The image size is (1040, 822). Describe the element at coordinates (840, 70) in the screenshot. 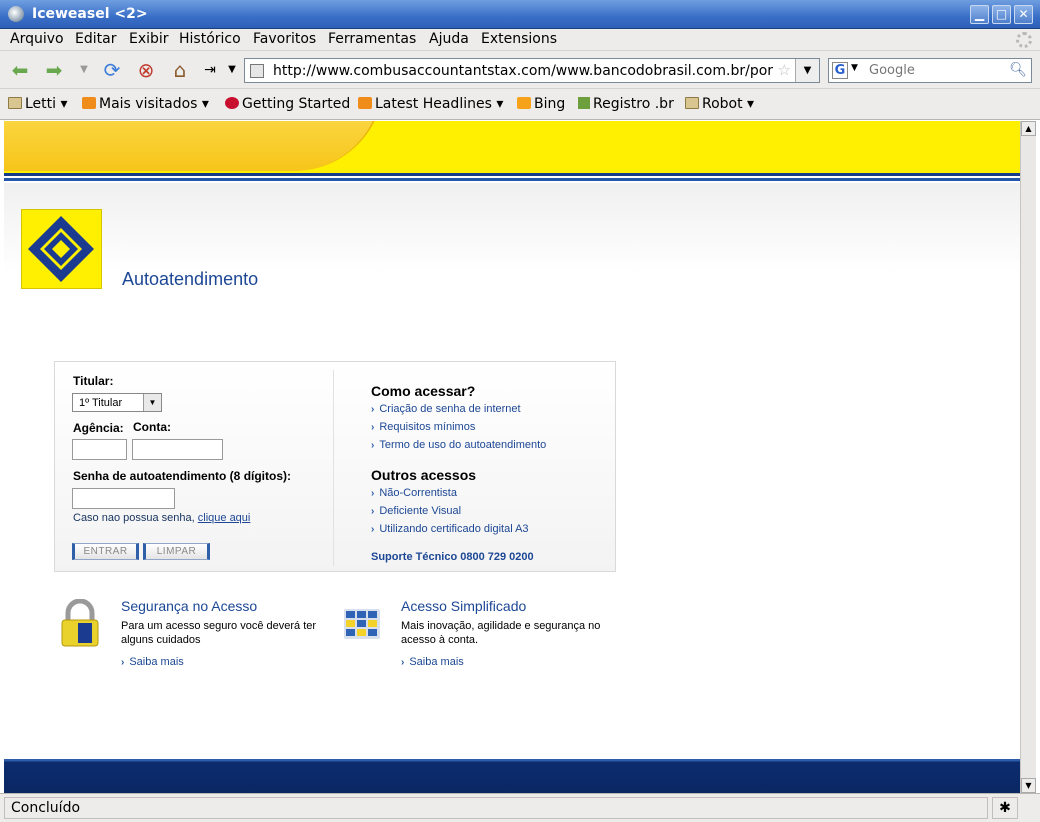

I see `google-engine-icon: G` at that location.